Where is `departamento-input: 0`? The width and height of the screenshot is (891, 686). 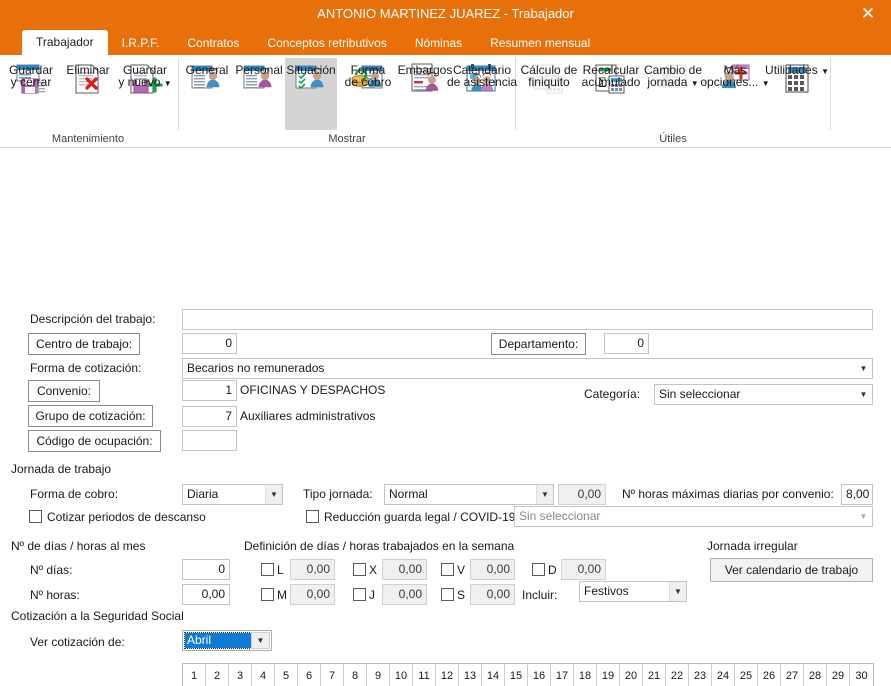 departamento-input: 0 is located at coordinates (626, 343).